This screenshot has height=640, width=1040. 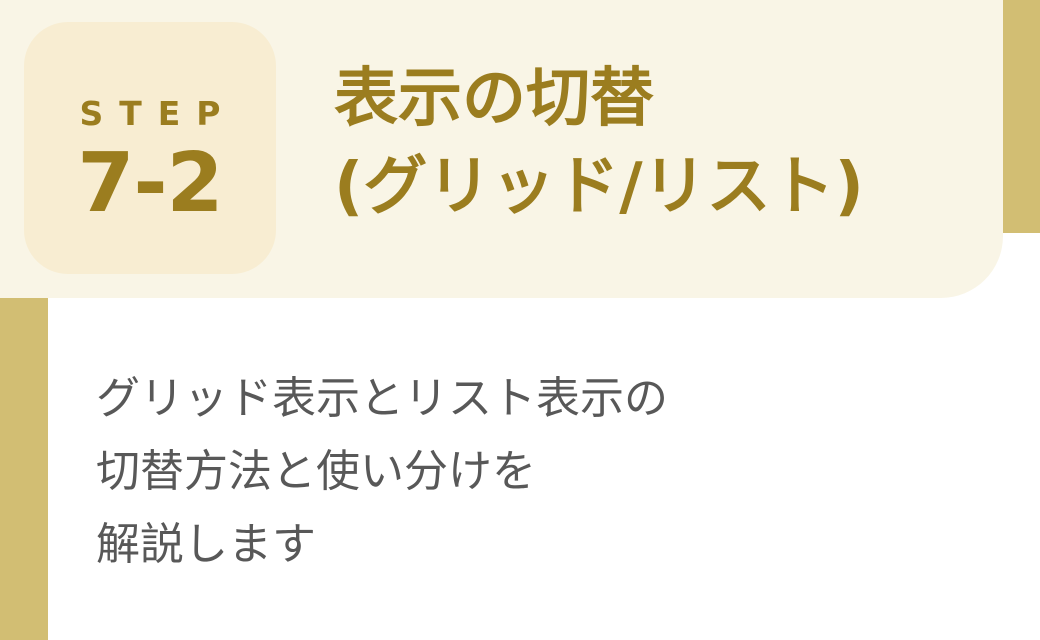 I want to click on description-line: 切替方法と使い分けを, so click(x=316, y=471).